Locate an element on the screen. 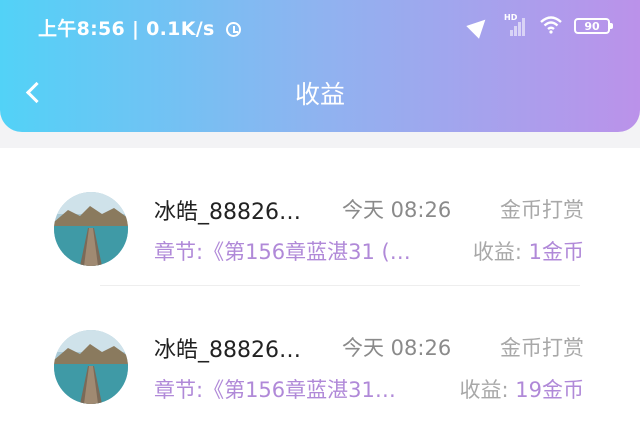  hd-label: HD is located at coordinates (511, 17).